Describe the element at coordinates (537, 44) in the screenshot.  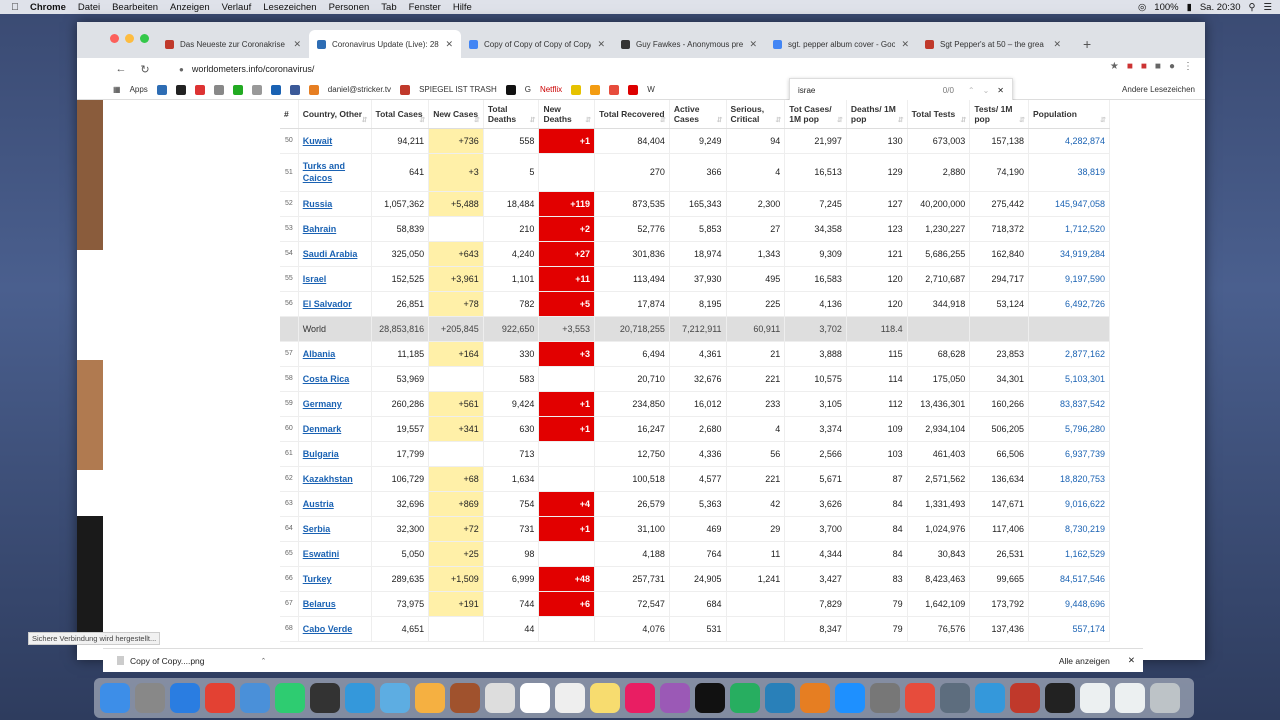
I see `tab-2: Copy of Copy of Copy of Copy ✕` at that location.